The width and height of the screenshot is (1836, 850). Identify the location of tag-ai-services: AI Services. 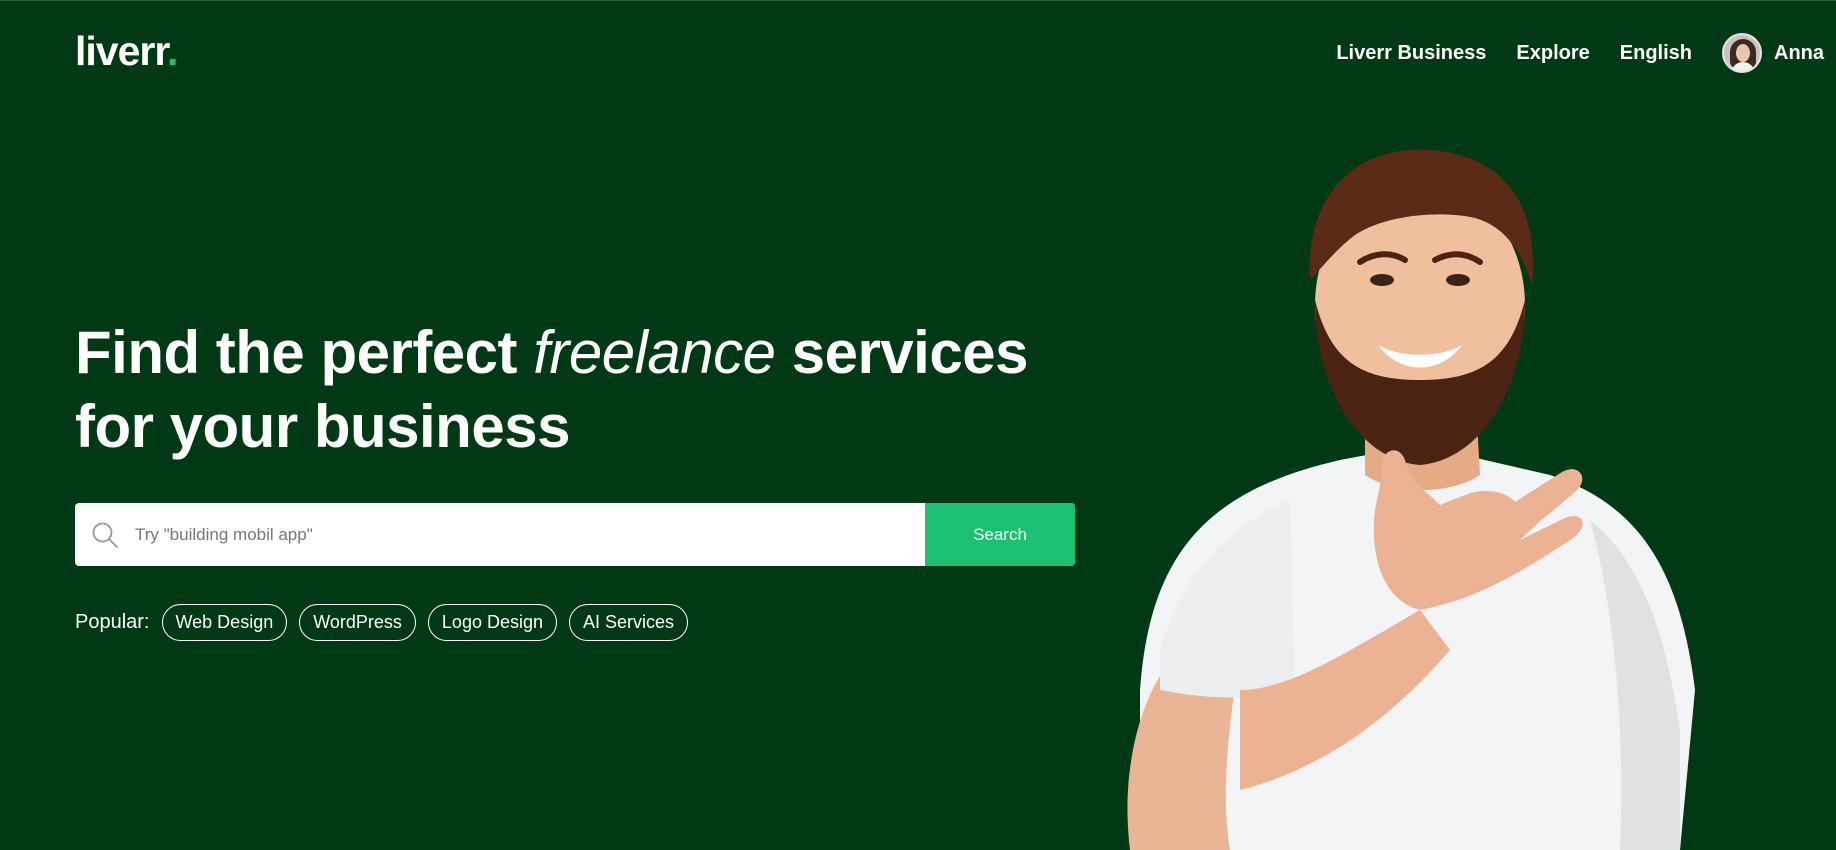
(629, 622).